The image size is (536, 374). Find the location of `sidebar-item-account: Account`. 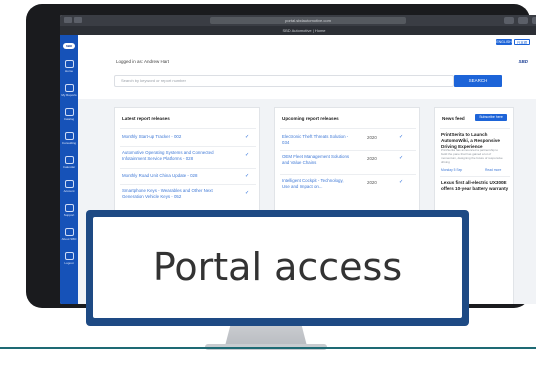

sidebar-item-account: Account is located at coordinates (69, 188).